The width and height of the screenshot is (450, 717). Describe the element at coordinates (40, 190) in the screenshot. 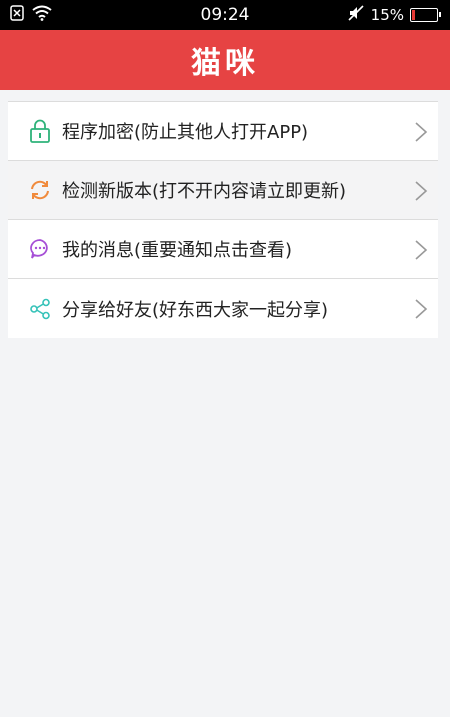

I see `refresh-icon` at that location.